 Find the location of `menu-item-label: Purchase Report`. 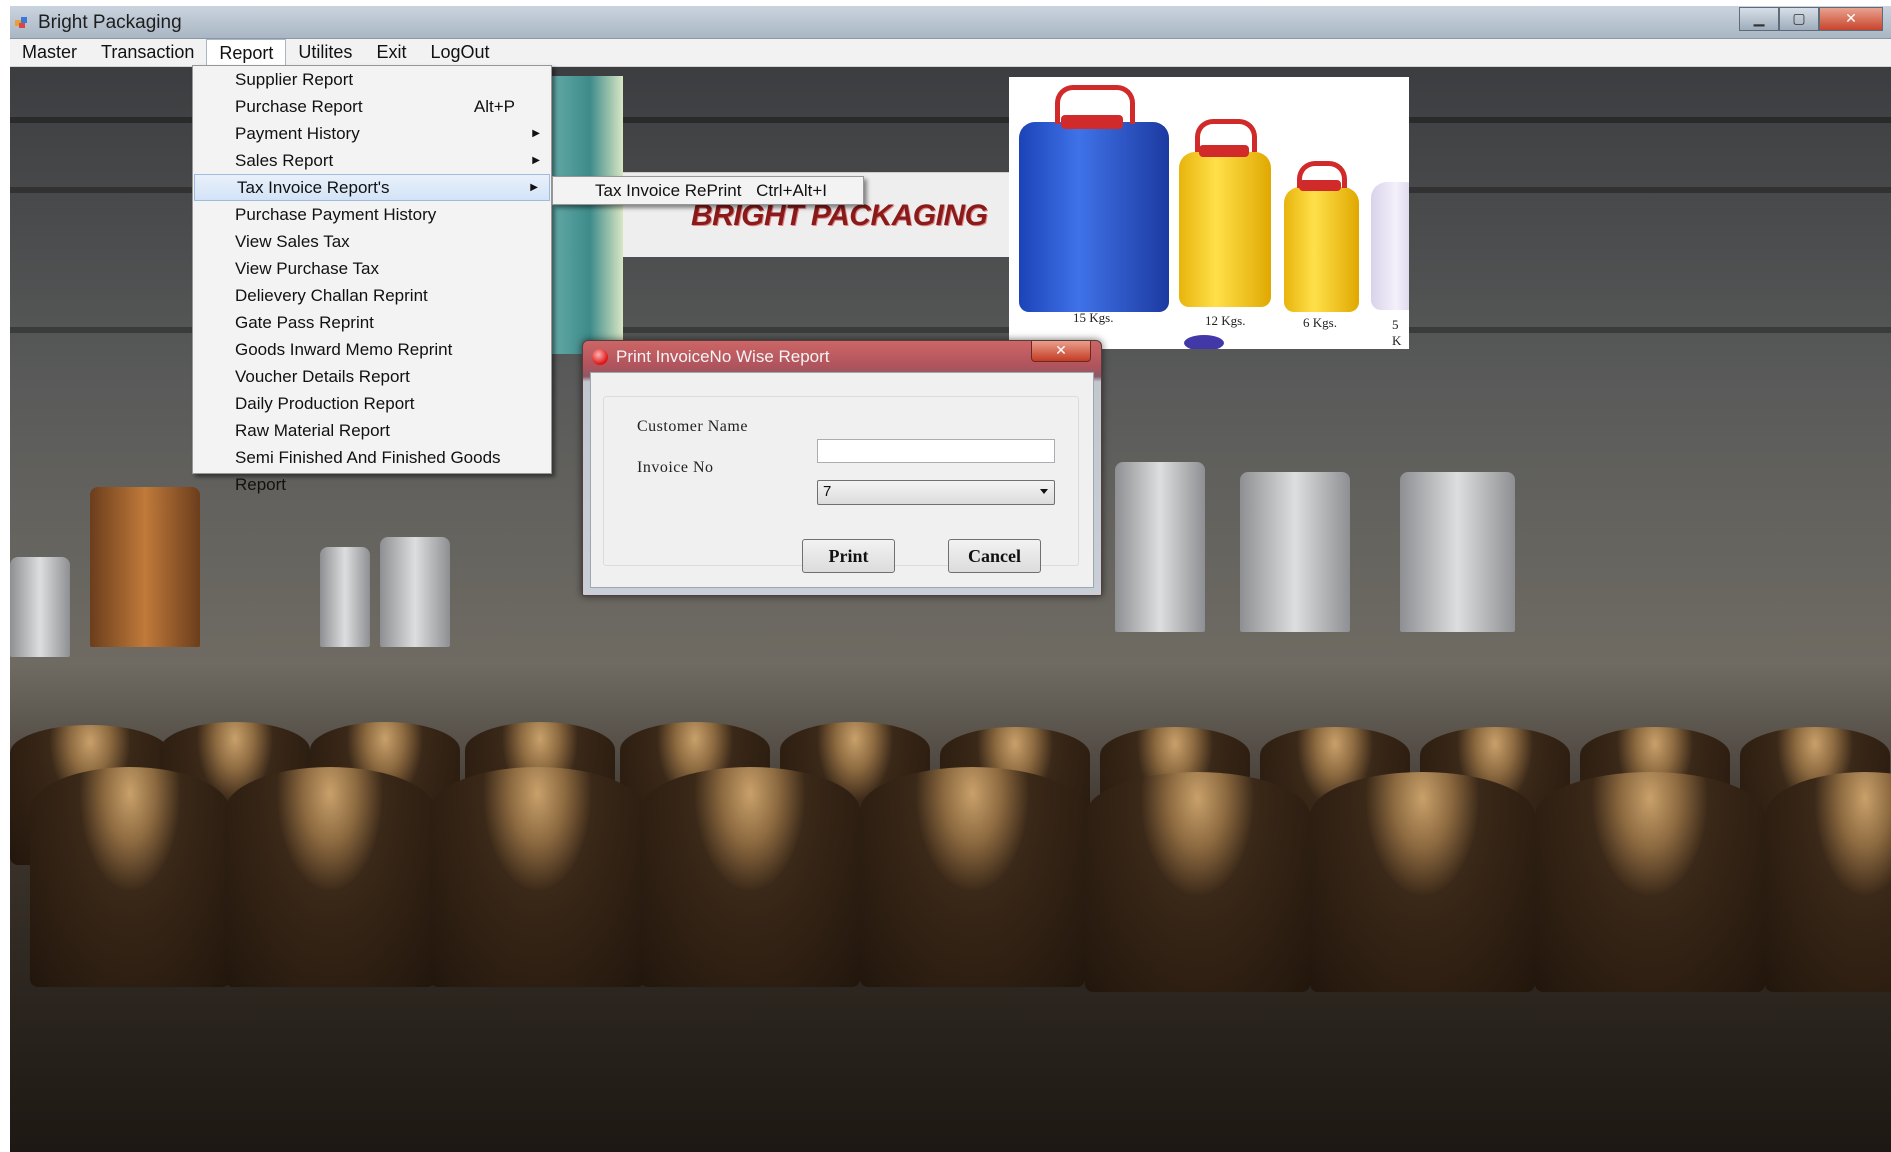

menu-item-label: Purchase Report is located at coordinates (299, 106).